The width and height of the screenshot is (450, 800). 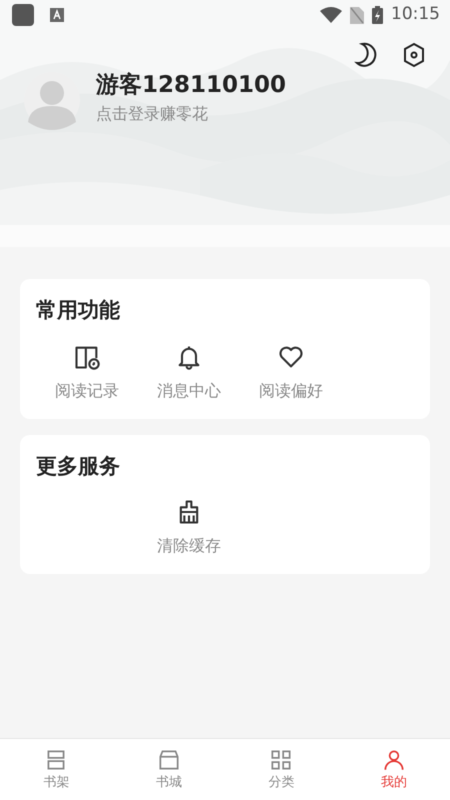 I want to click on keyboard-icon, so click(x=57, y=15).